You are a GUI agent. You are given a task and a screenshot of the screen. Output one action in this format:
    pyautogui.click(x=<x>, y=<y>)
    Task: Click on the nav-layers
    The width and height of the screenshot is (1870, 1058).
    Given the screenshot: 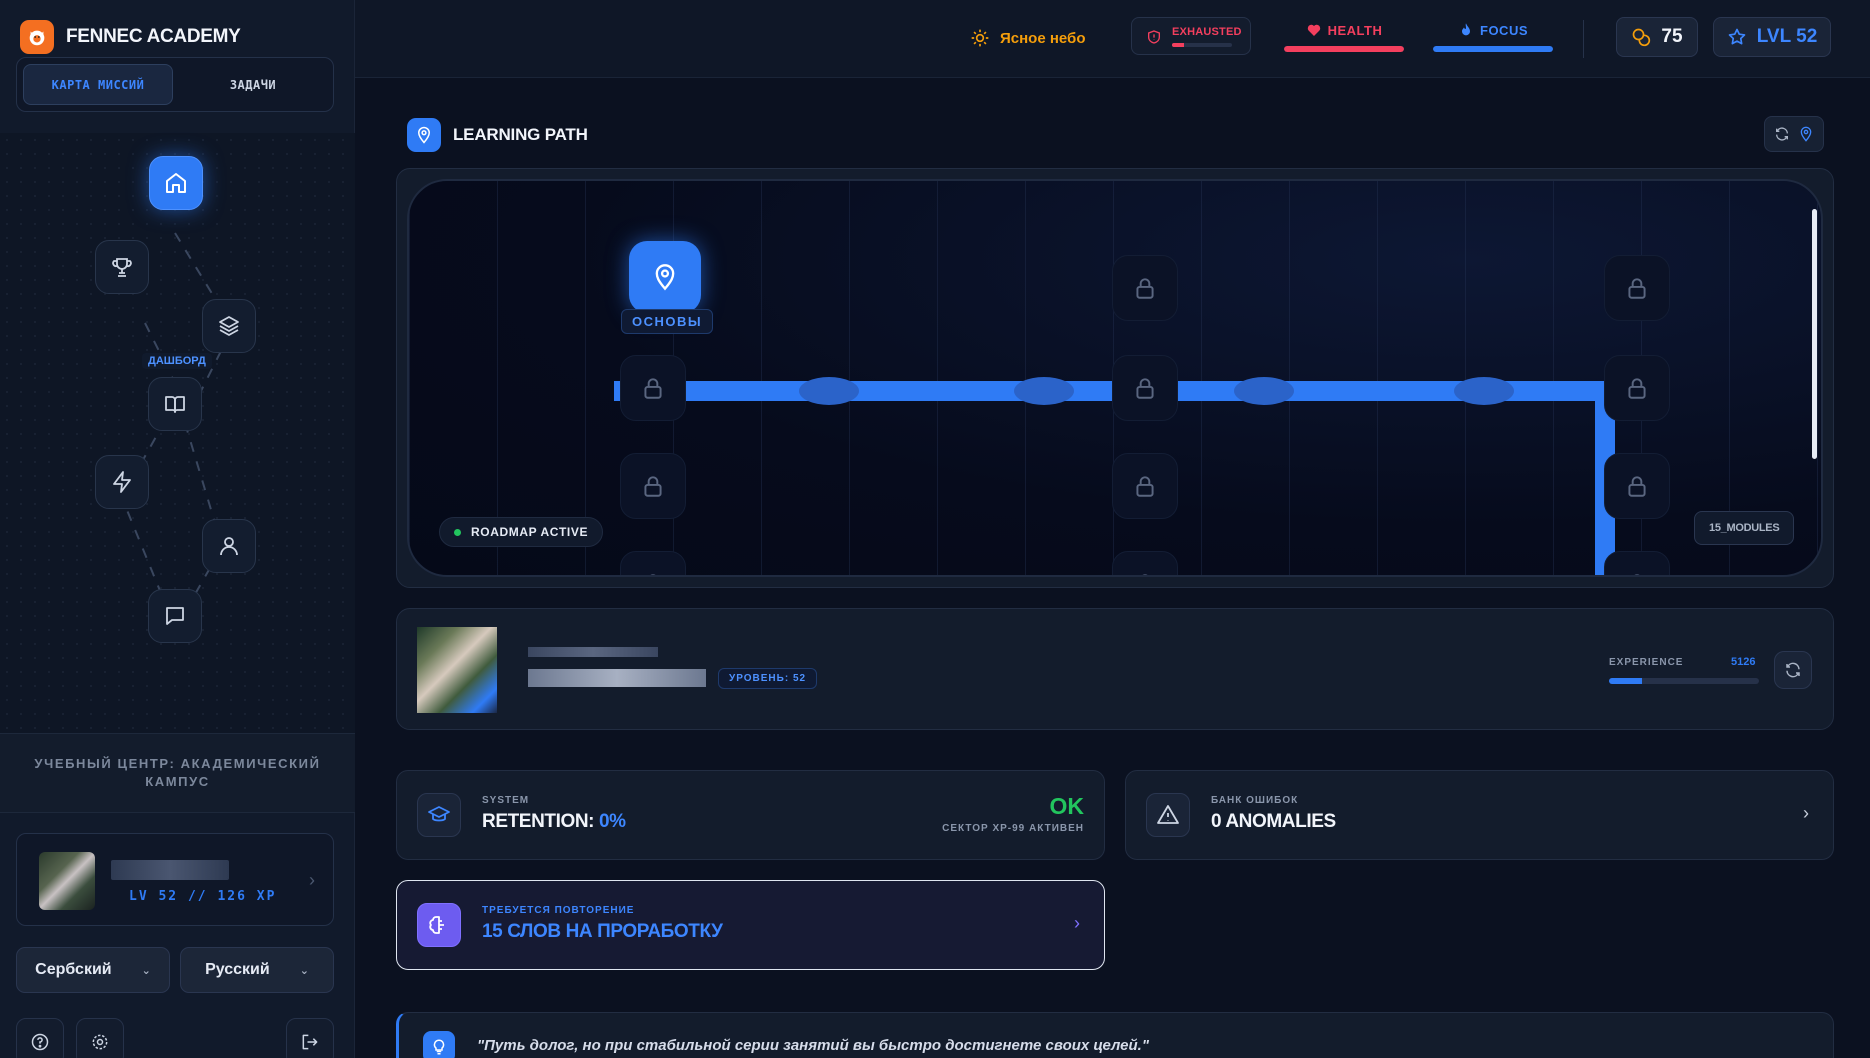 What is the action you would take?
    pyautogui.click(x=229, y=326)
    